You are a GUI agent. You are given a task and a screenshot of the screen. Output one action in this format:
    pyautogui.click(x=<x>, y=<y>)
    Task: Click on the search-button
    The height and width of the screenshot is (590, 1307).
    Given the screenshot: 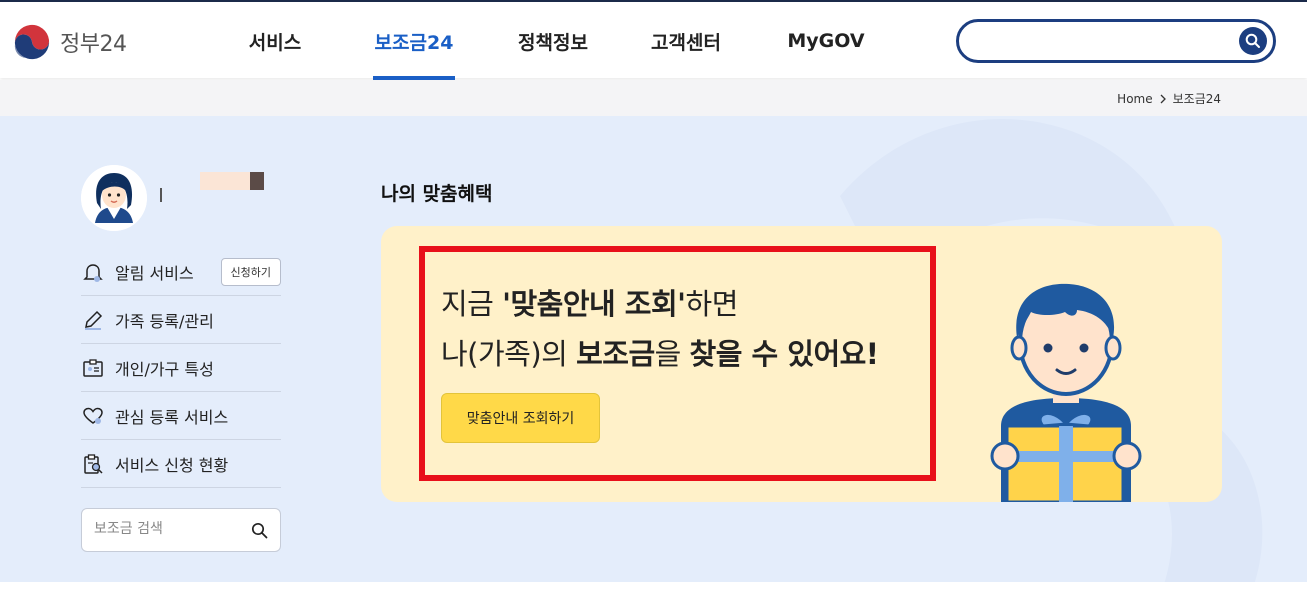 What is the action you would take?
    pyautogui.click(x=1253, y=41)
    